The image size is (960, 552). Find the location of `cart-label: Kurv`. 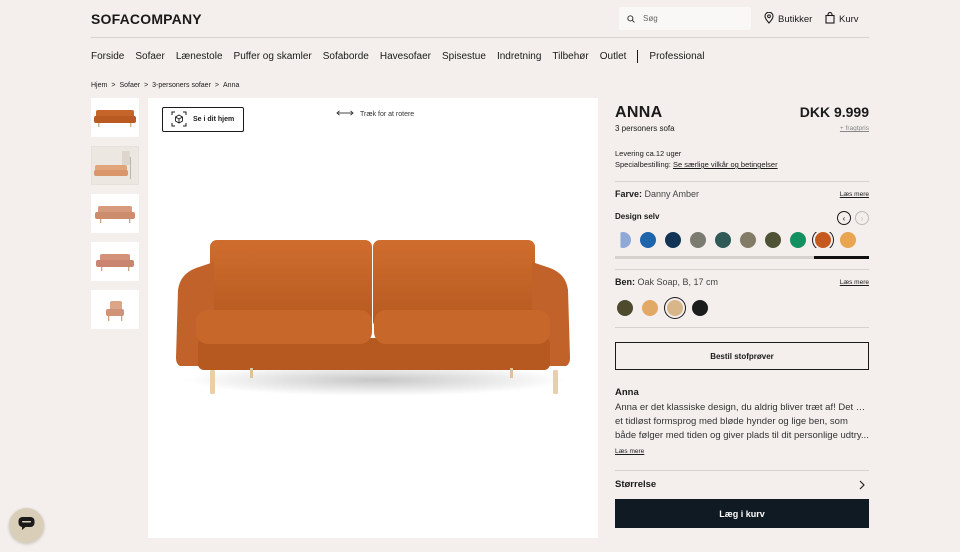

cart-label: Kurv is located at coordinates (849, 19).